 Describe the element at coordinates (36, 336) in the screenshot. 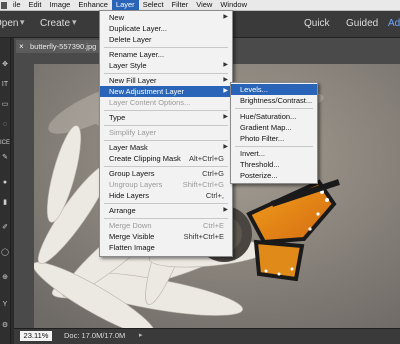

I see `zoom-level-field: 23.11%` at that location.